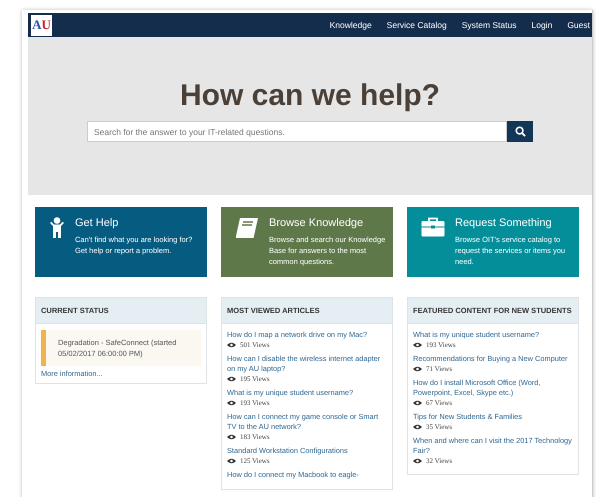 This screenshot has width=602, height=497. What do you see at coordinates (433, 227) in the screenshot?
I see `briefcase-icon` at bounding box center [433, 227].